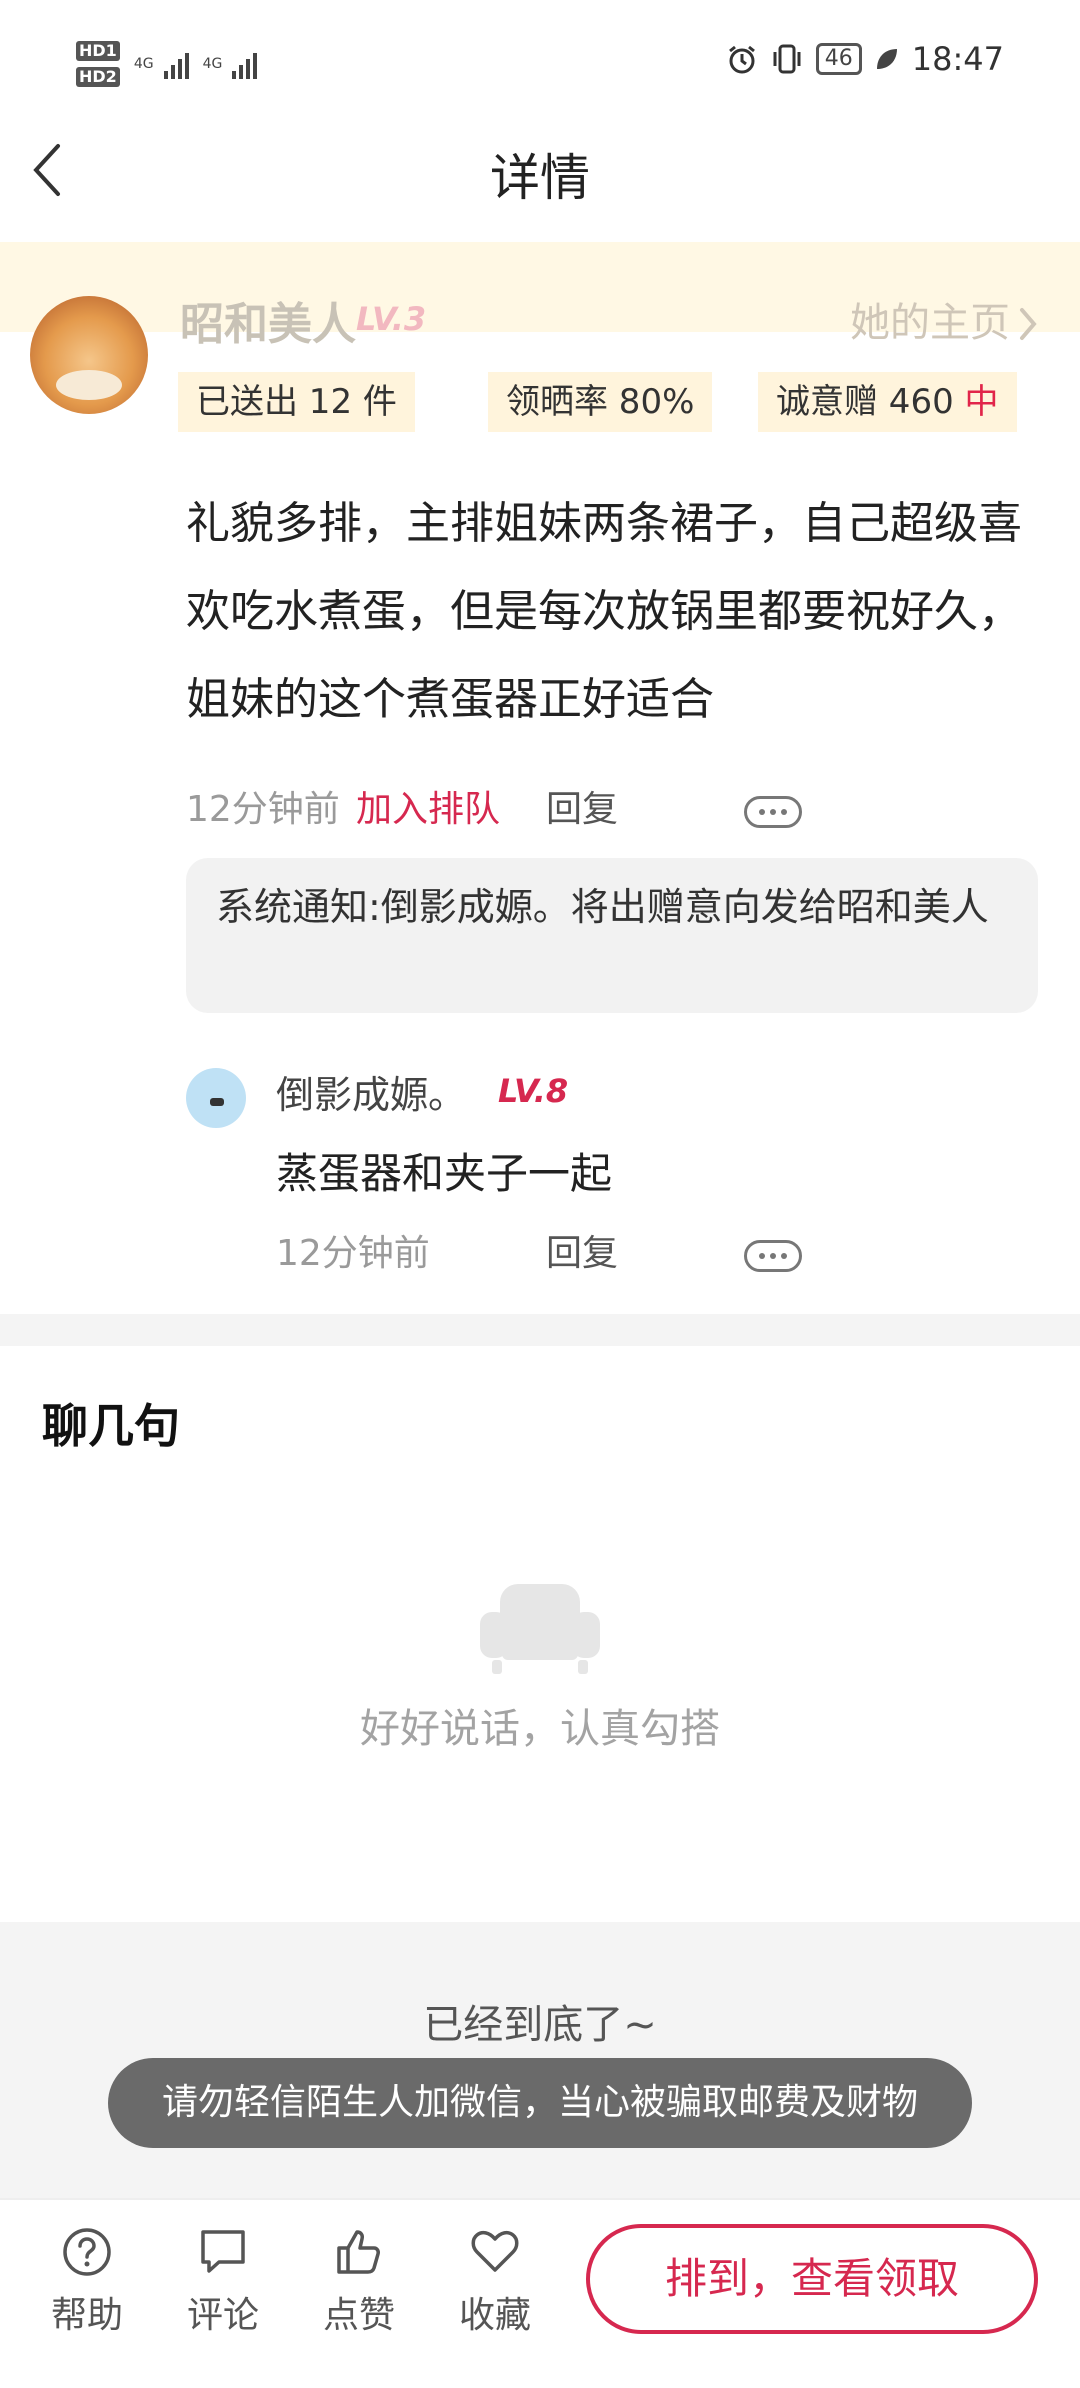 Image resolution: width=1080 pixels, height=2388 pixels. Describe the element at coordinates (444, 1173) in the screenshot. I see `comment-text: 蒸蛋器和夹子一起` at that location.